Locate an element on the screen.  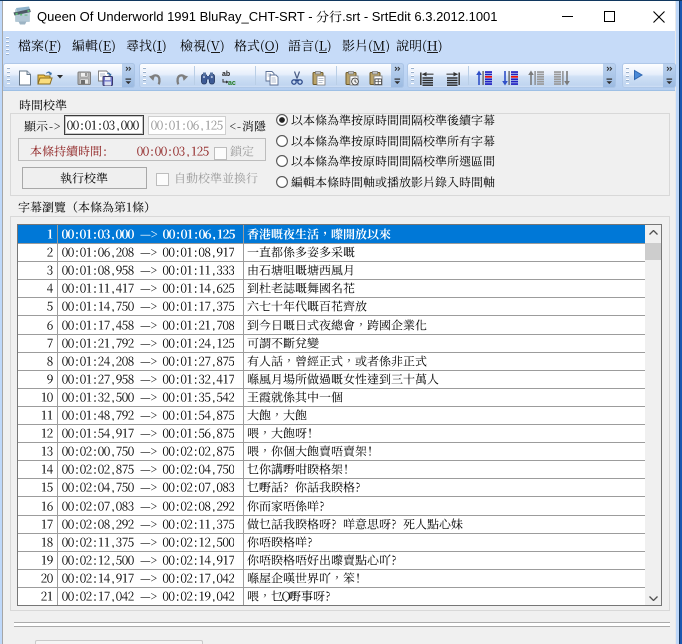
svg-text: ab is located at coordinates (226, 74).